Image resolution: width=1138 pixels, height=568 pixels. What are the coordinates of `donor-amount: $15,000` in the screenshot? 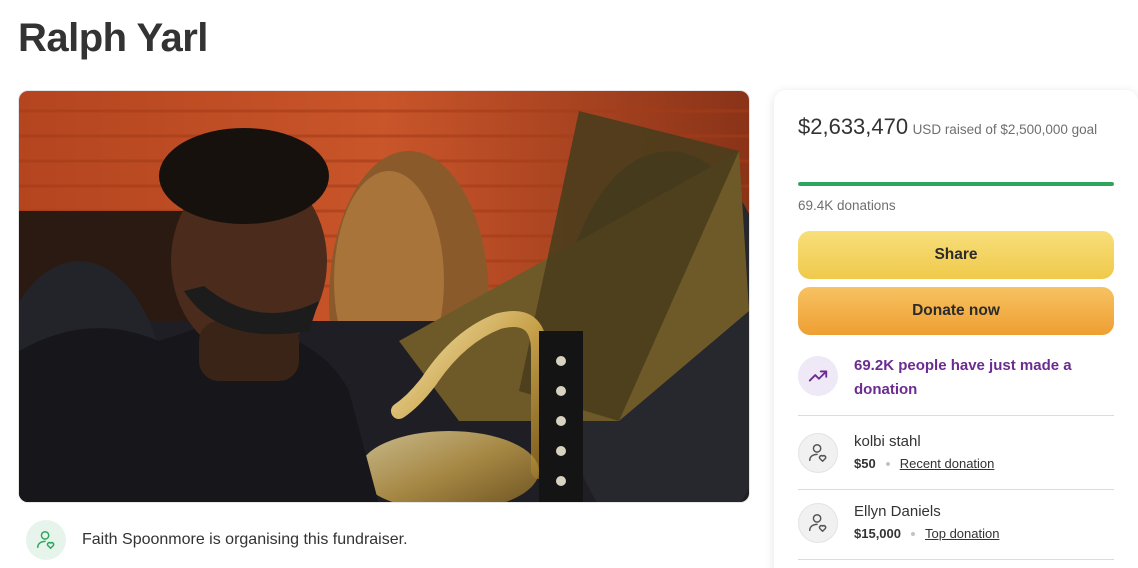 It's located at (877, 533).